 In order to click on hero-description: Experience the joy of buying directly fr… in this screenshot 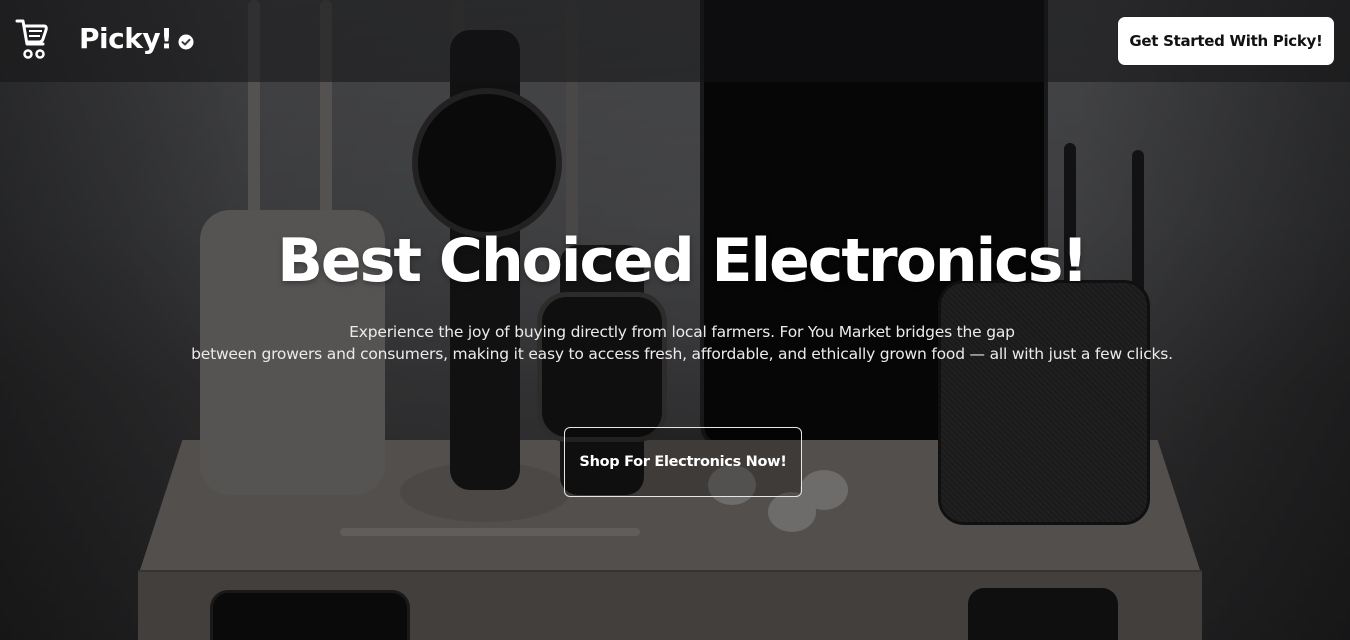, I will do `click(675, 343)`.